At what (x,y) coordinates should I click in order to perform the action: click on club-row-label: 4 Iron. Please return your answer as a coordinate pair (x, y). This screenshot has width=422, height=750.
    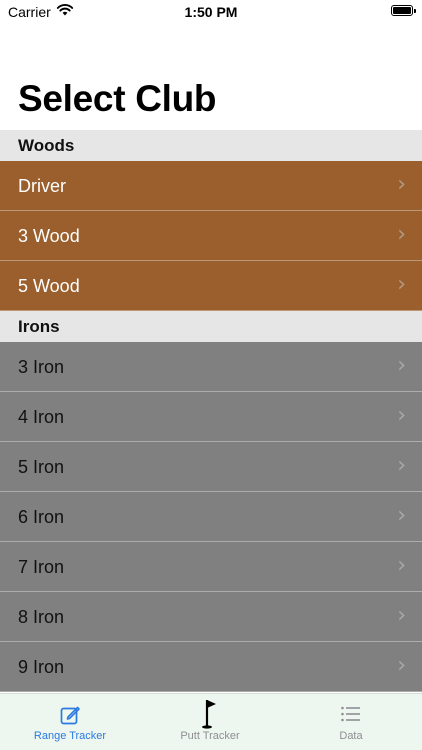
    Looking at the image, I should click on (41, 417).